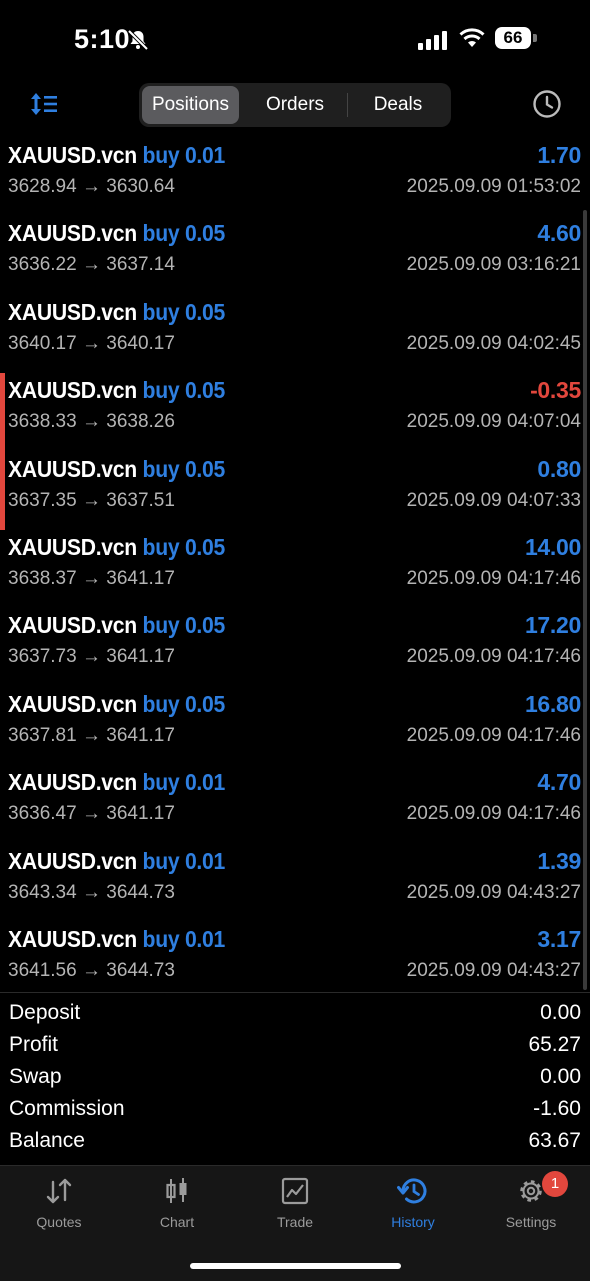  I want to click on summary-row-balance: Balance 63.67, so click(295, 1143).